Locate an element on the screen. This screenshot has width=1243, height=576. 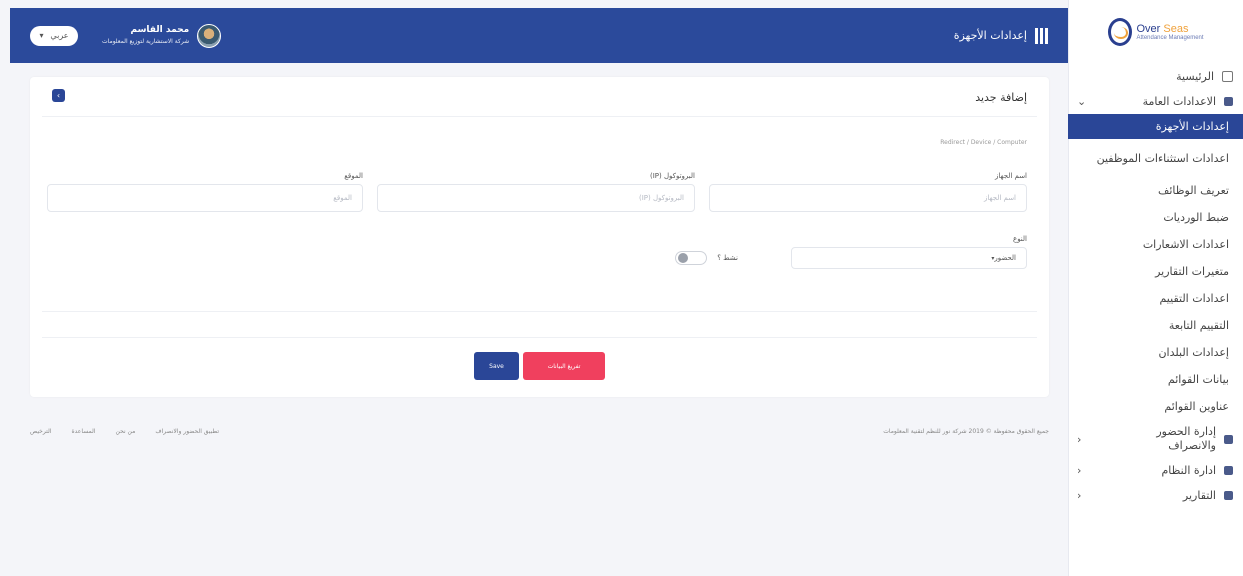
menu-toggle-icon is located at coordinates (1041, 35).